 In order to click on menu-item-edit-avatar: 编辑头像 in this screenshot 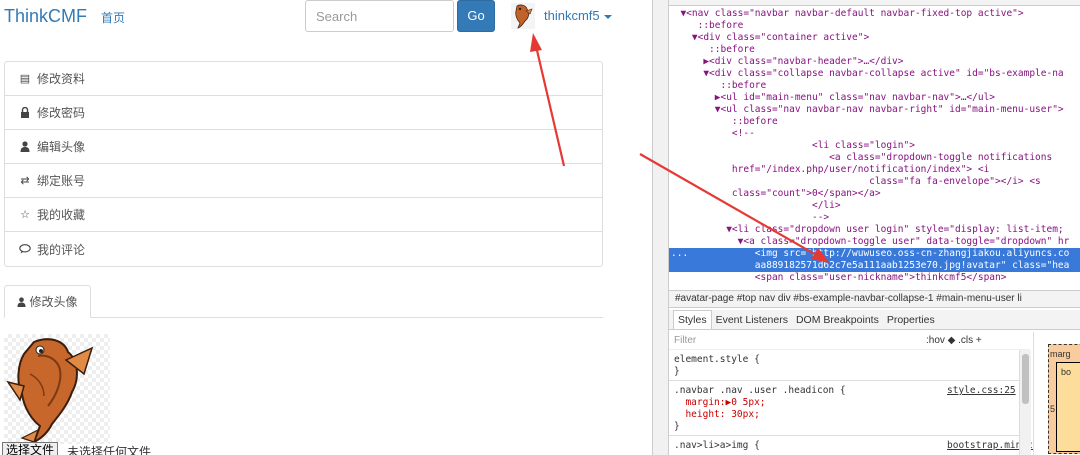, I will do `click(303, 147)`.